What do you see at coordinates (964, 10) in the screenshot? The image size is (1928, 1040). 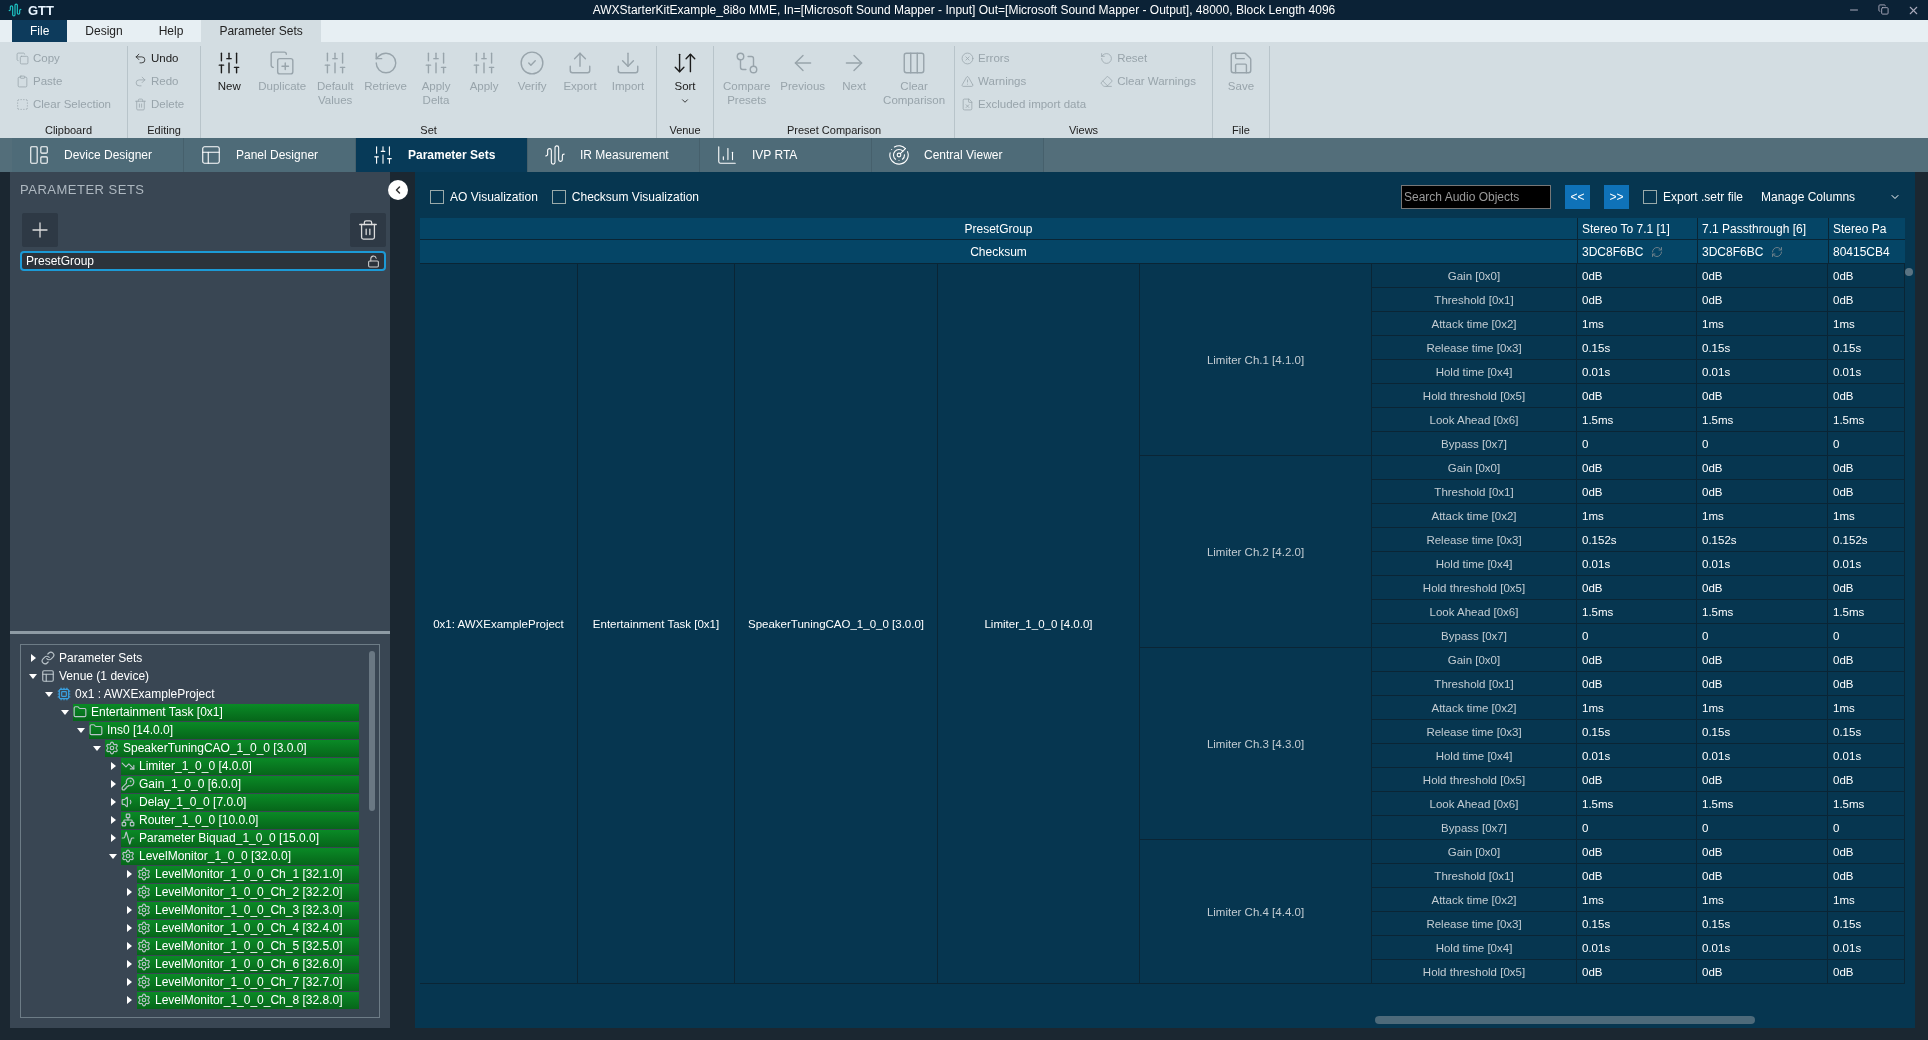 I see `window-title: AWXStarterKitExample_8i8o MME, In=[Microsoft Sound Mapper - Input] Out=[Microsoft Sound Mapper - Output], 48000, Block Length 4096` at bounding box center [964, 10].